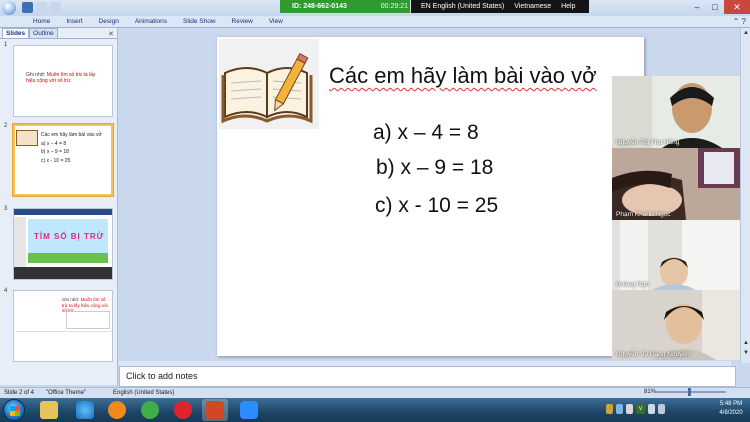 This screenshot has width=750, height=422. Describe the element at coordinates (14, 410) in the screenshot. I see `start-button-icon` at that location.